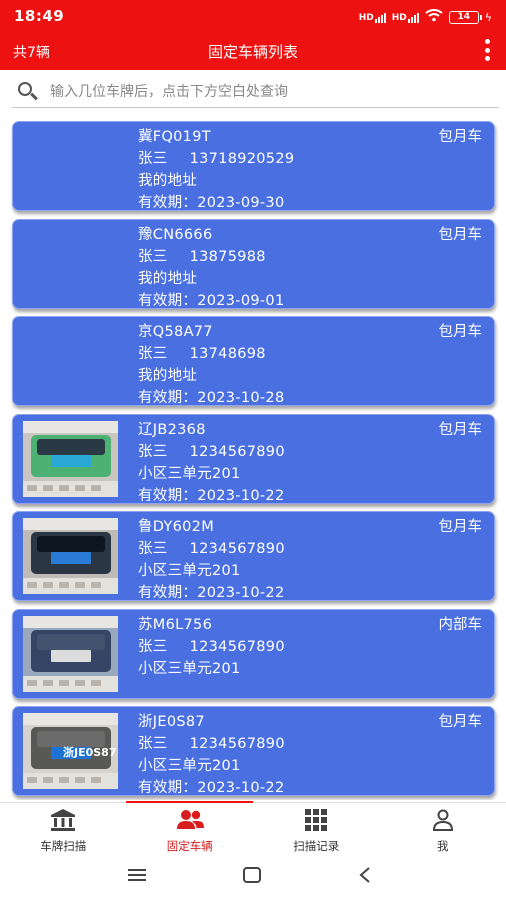 Image resolution: width=506 pixels, height=900 pixels. I want to click on bank-icon, so click(63, 820).